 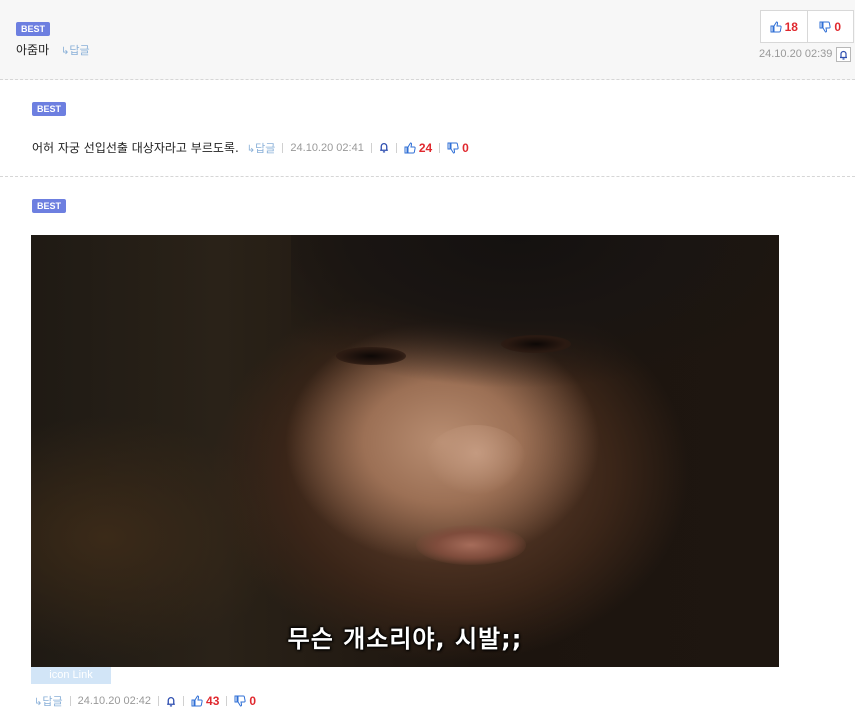 I want to click on comment-date: 24.10.20 02:39, so click(x=796, y=54).